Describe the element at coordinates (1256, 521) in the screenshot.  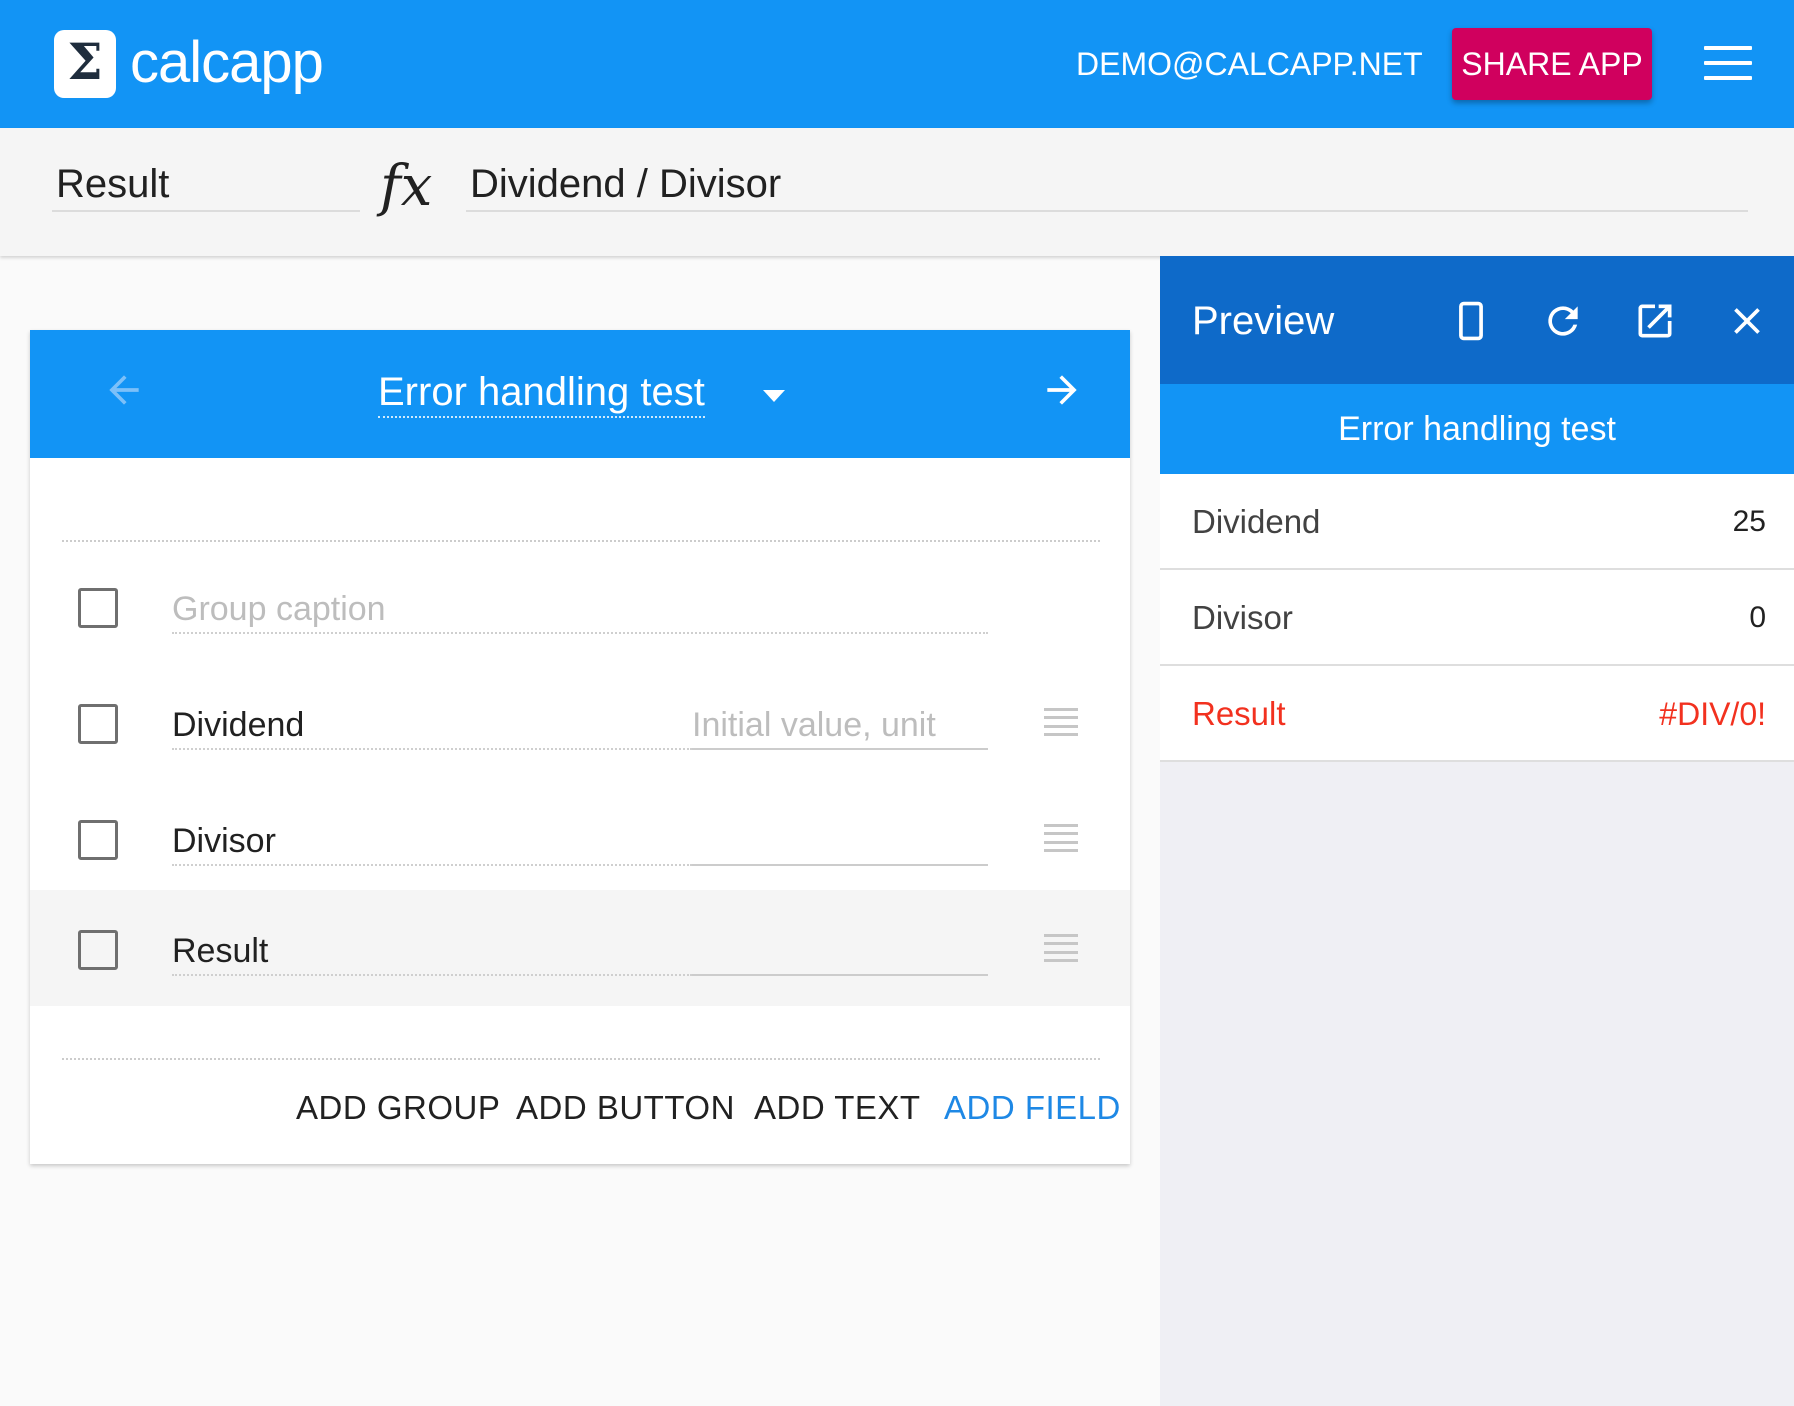
I see `preview-row-label: Dividend` at that location.